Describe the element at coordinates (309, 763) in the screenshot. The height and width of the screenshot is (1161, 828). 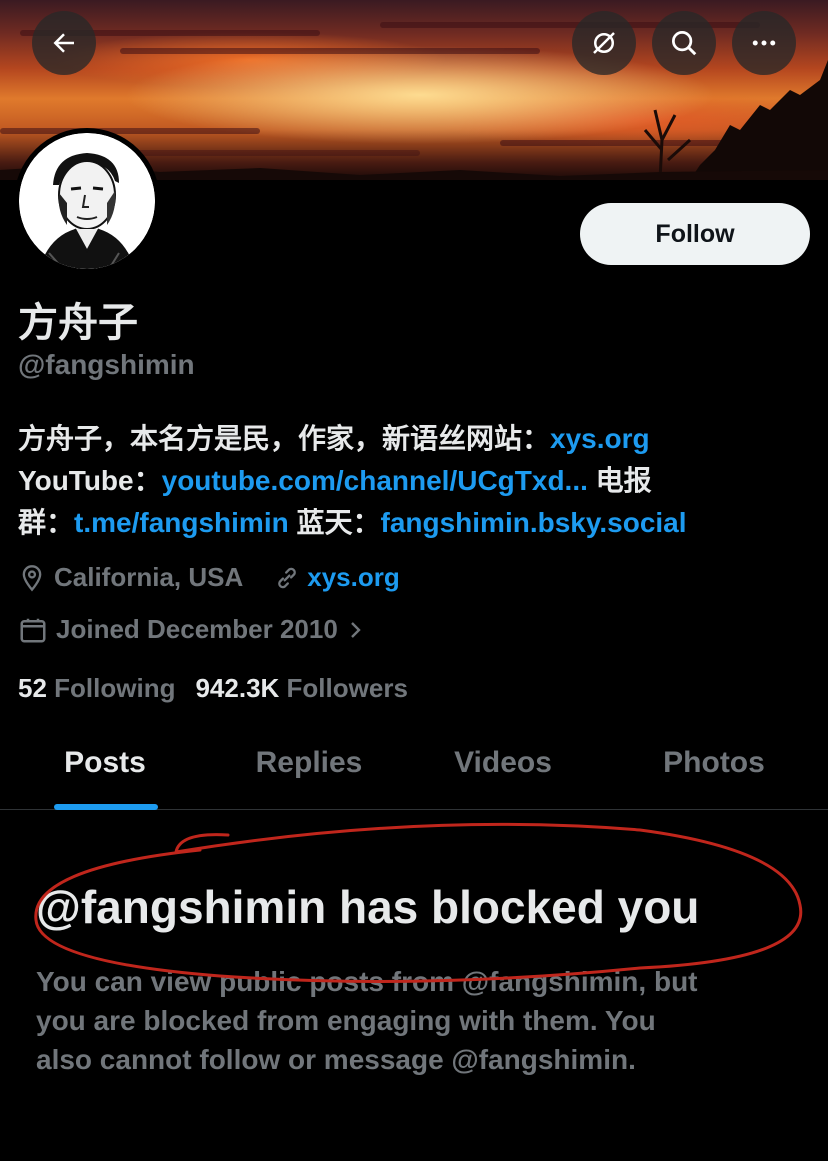
I see `tab-replies: Replies` at that location.